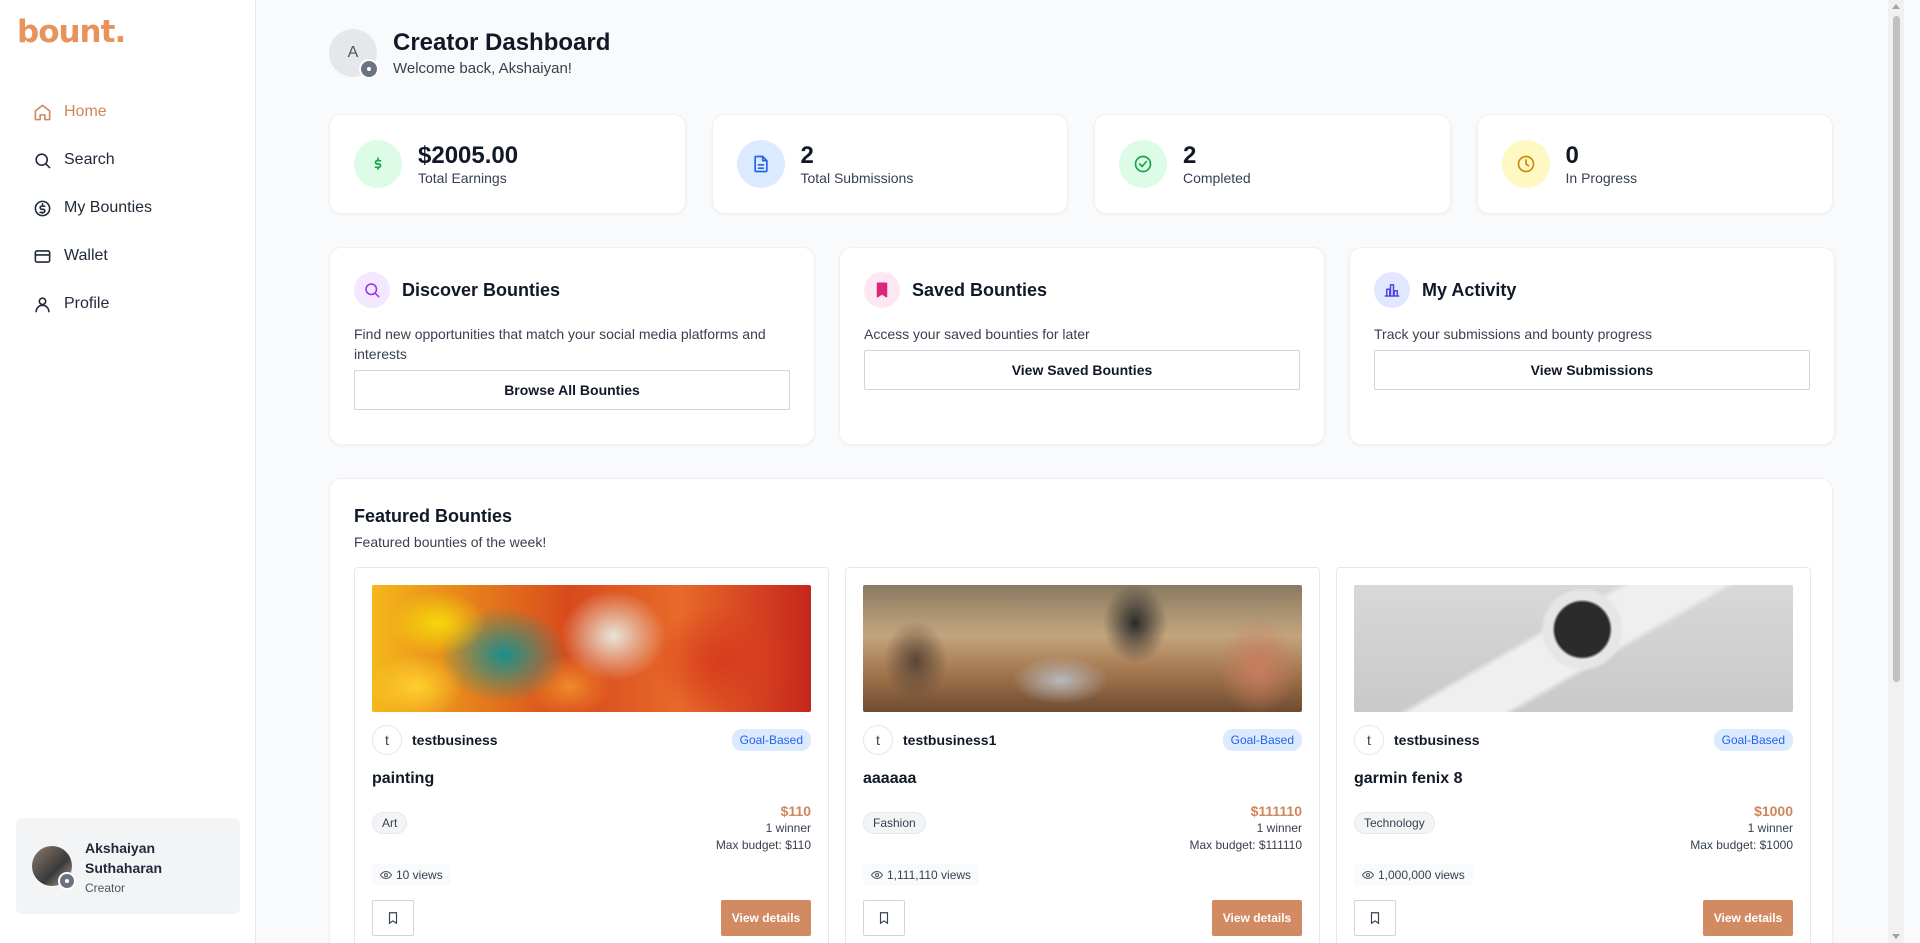 This screenshot has height=943, width=1920. Describe the element at coordinates (128, 304) in the screenshot. I see `sidebar-item-profile: Profile` at that location.